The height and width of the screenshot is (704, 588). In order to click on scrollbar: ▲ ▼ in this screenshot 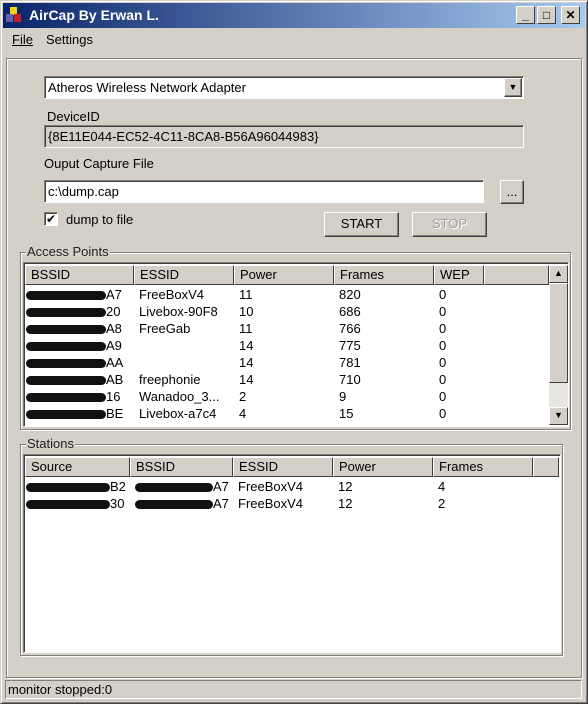, I will do `click(558, 345)`.